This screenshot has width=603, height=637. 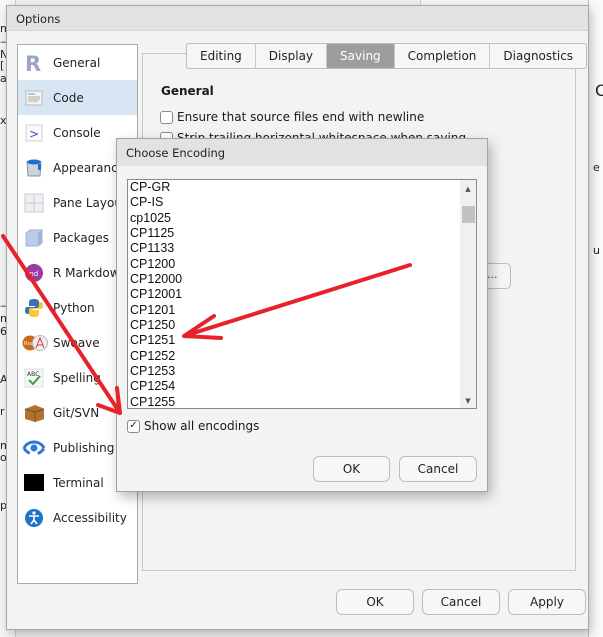 I want to click on tab-display: Display, so click(x=292, y=56).